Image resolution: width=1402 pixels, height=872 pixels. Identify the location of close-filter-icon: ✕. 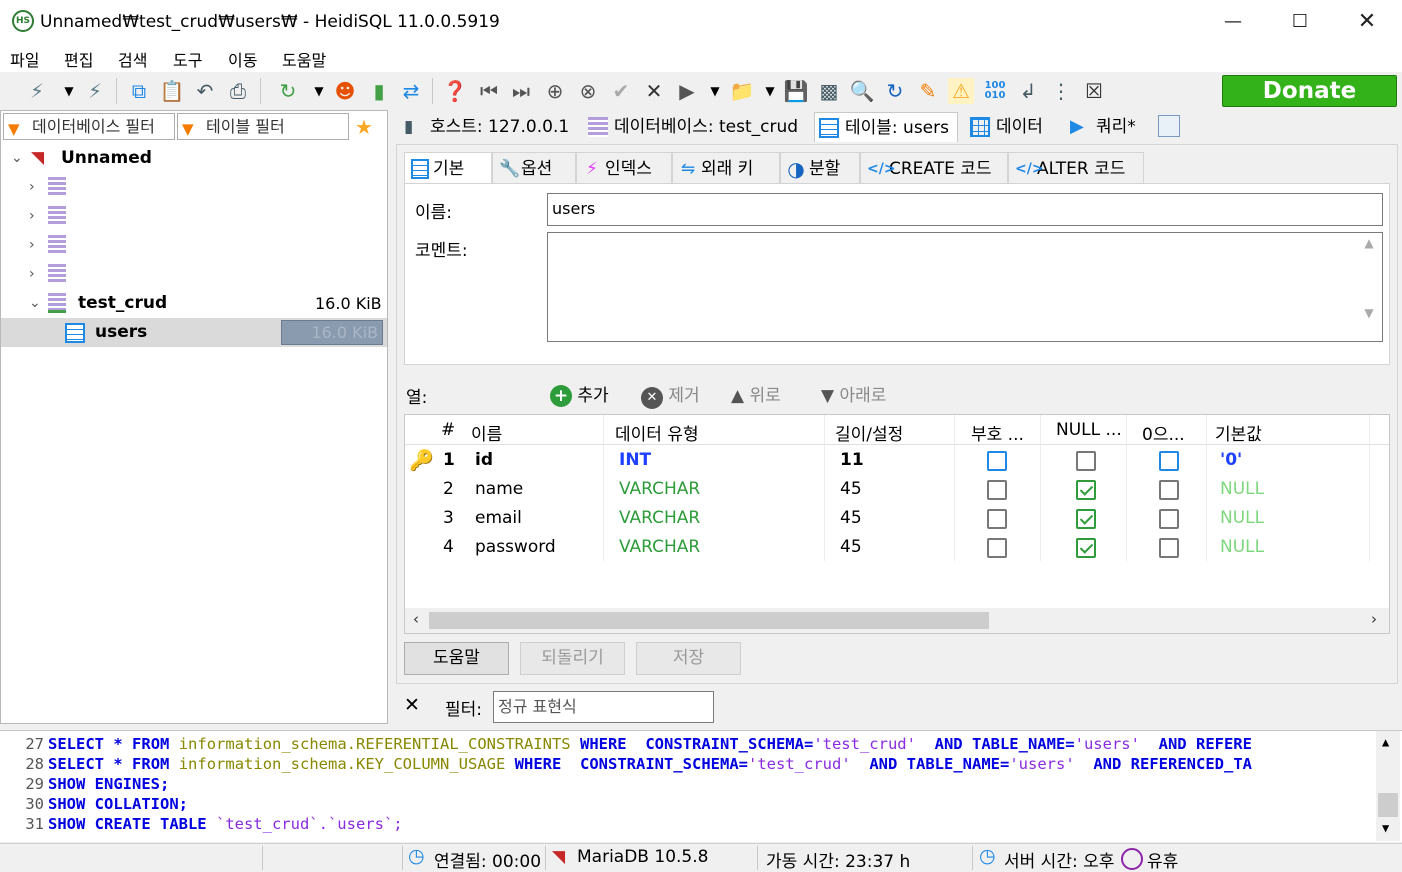
(412, 705).